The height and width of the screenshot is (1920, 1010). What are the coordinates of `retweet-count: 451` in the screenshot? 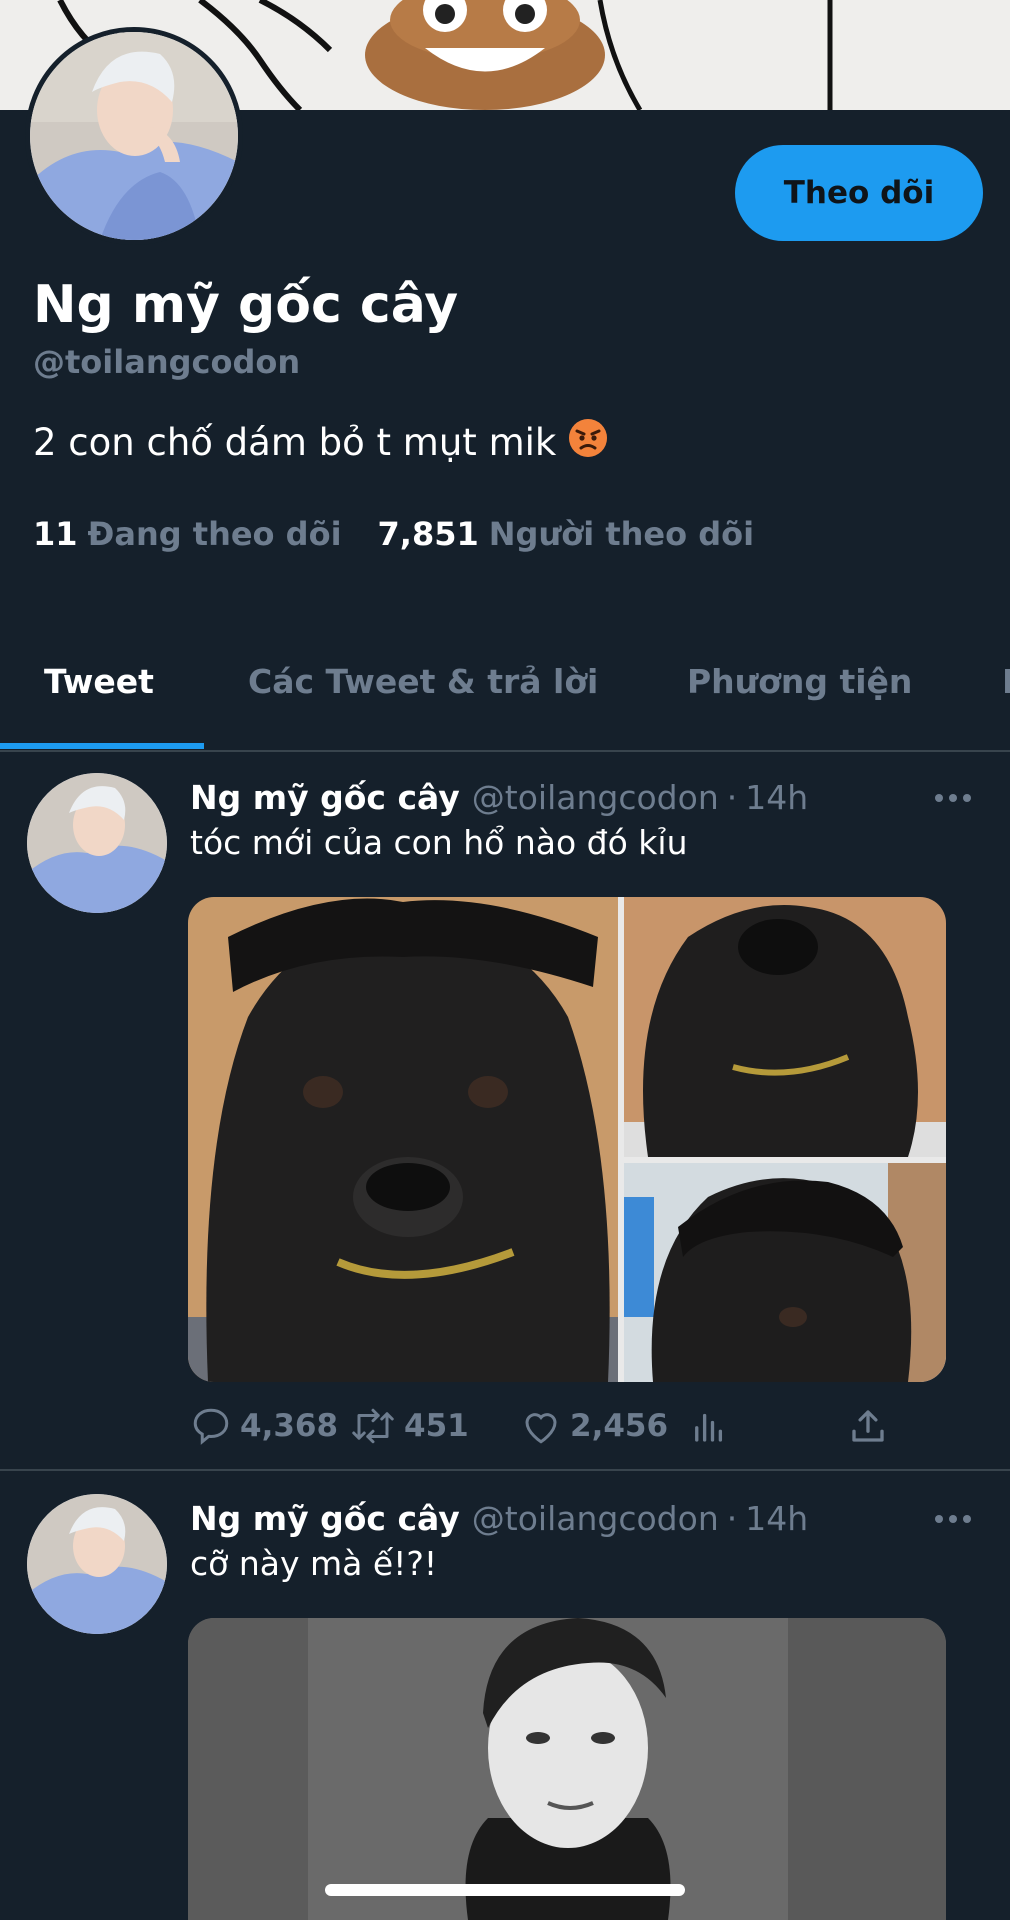 It's located at (436, 1426).